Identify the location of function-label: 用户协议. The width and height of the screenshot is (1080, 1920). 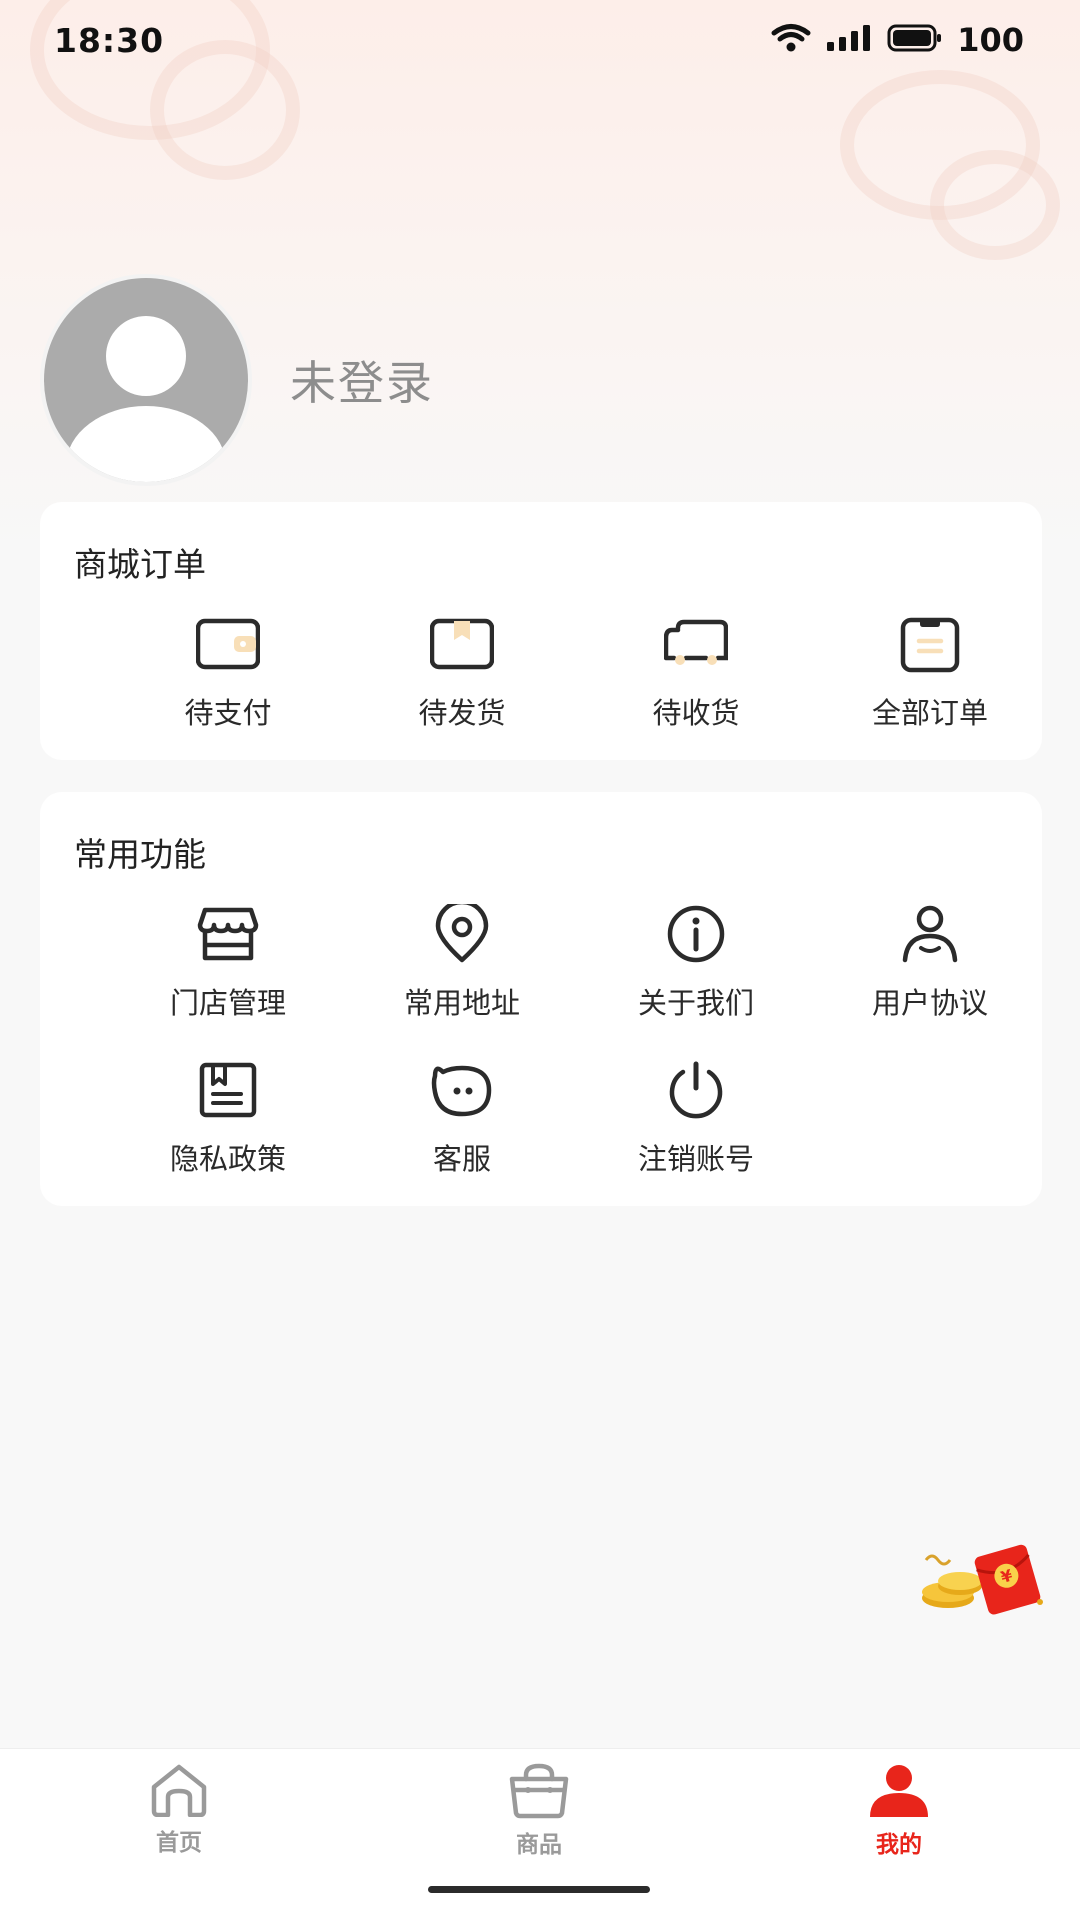
(929, 1003).